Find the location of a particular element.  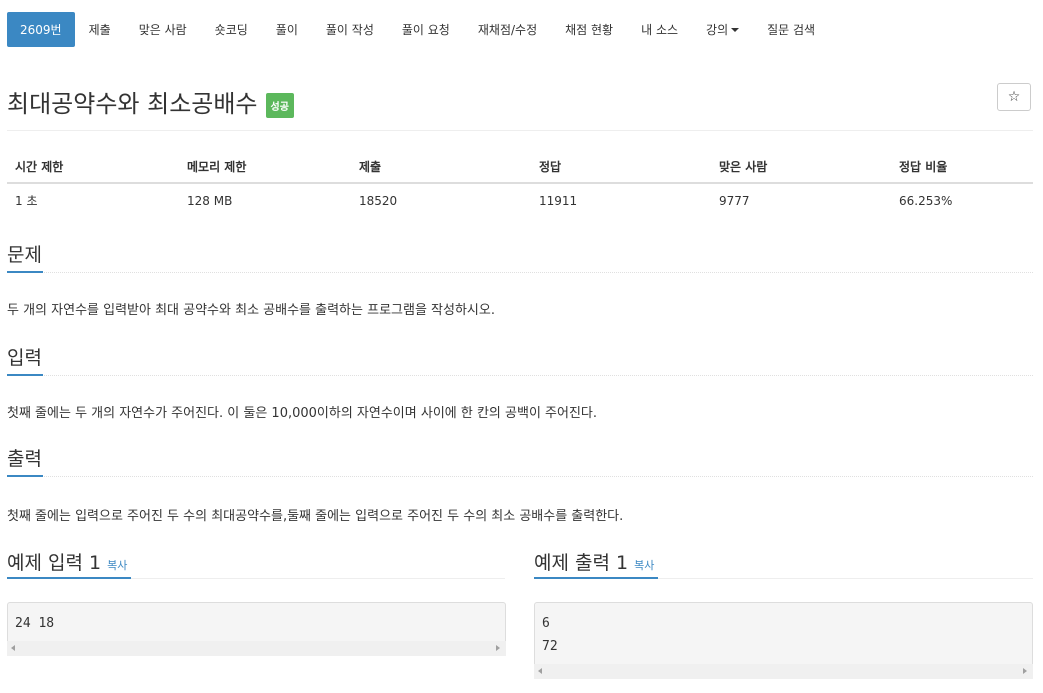

star-button: ☆ is located at coordinates (1014, 97).